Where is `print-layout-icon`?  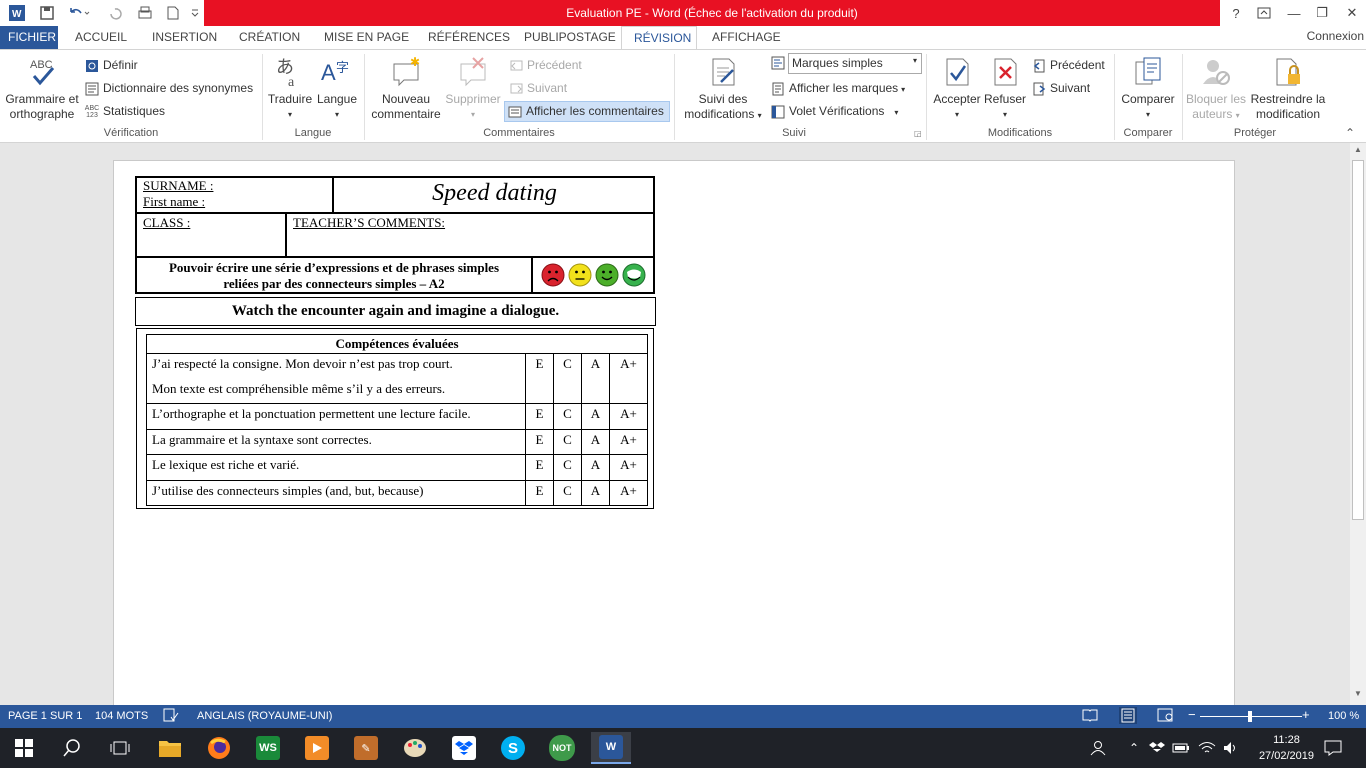 print-layout-icon is located at coordinates (1128, 715).